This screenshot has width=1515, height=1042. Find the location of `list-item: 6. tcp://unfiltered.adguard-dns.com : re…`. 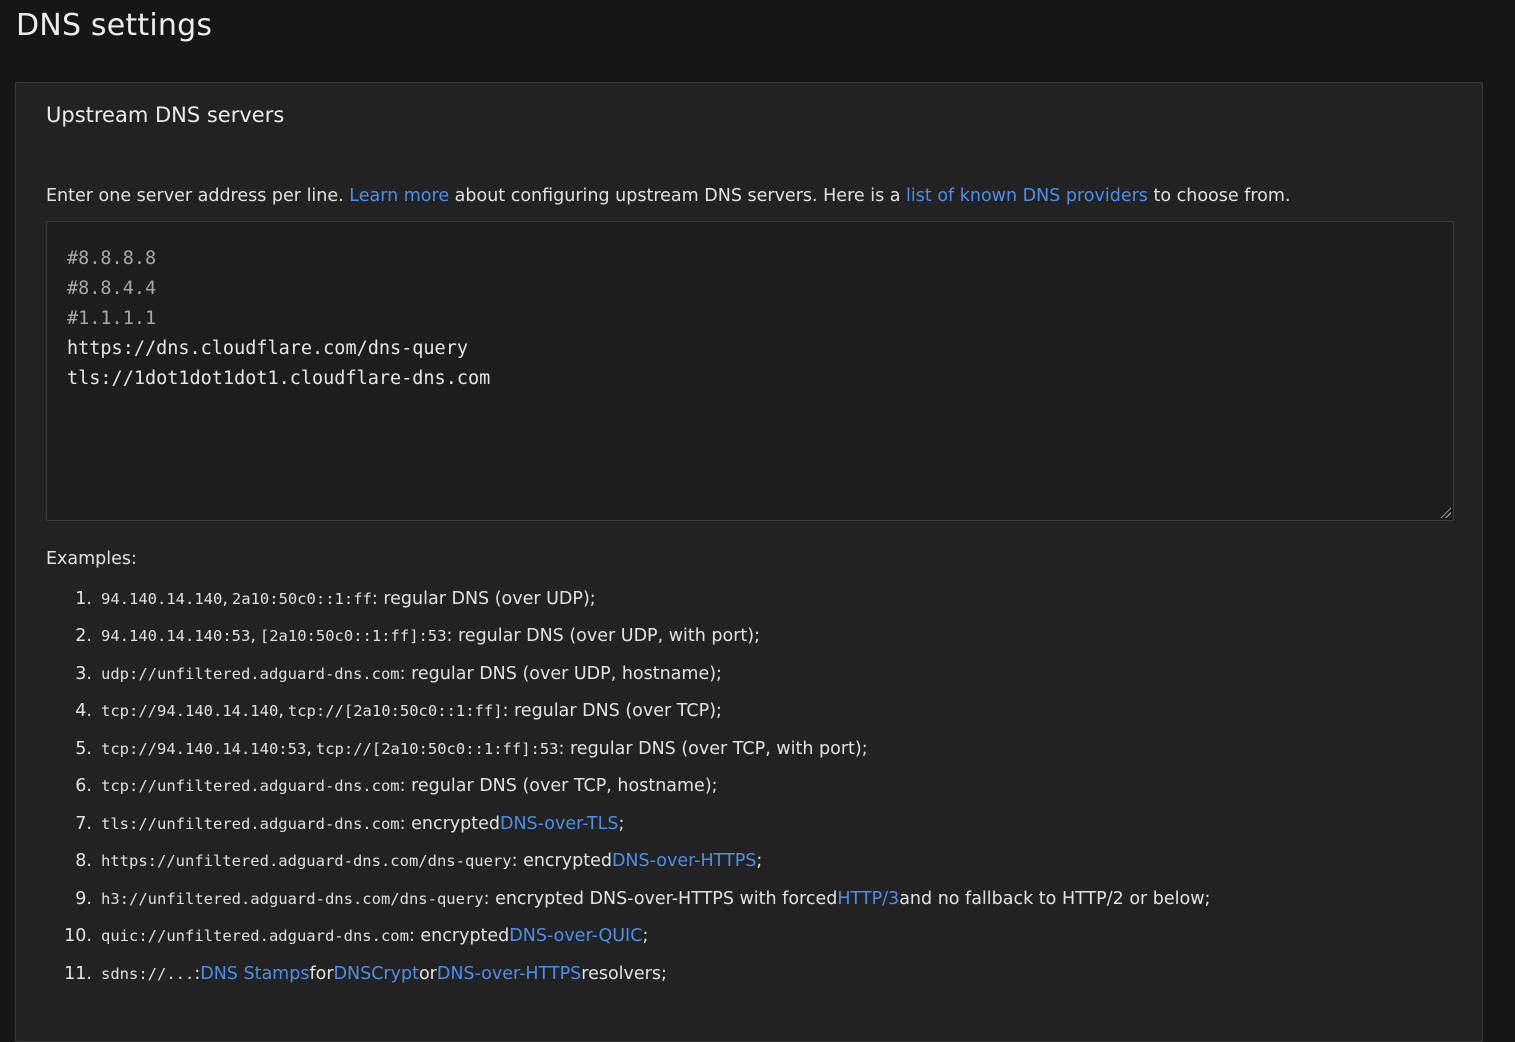

list-item: 6. tcp://unfiltered.adguard-dns.com : re… is located at coordinates (396, 786).